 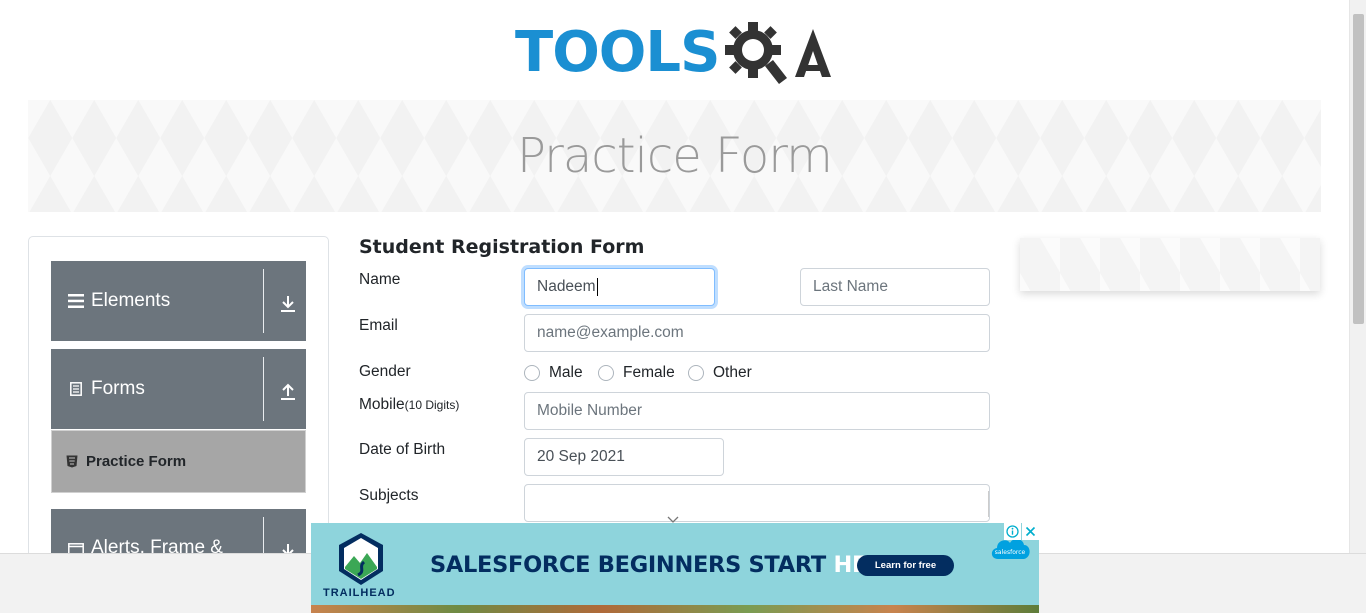 I want to click on mobile-placeholder: Mobile Number, so click(x=590, y=410).